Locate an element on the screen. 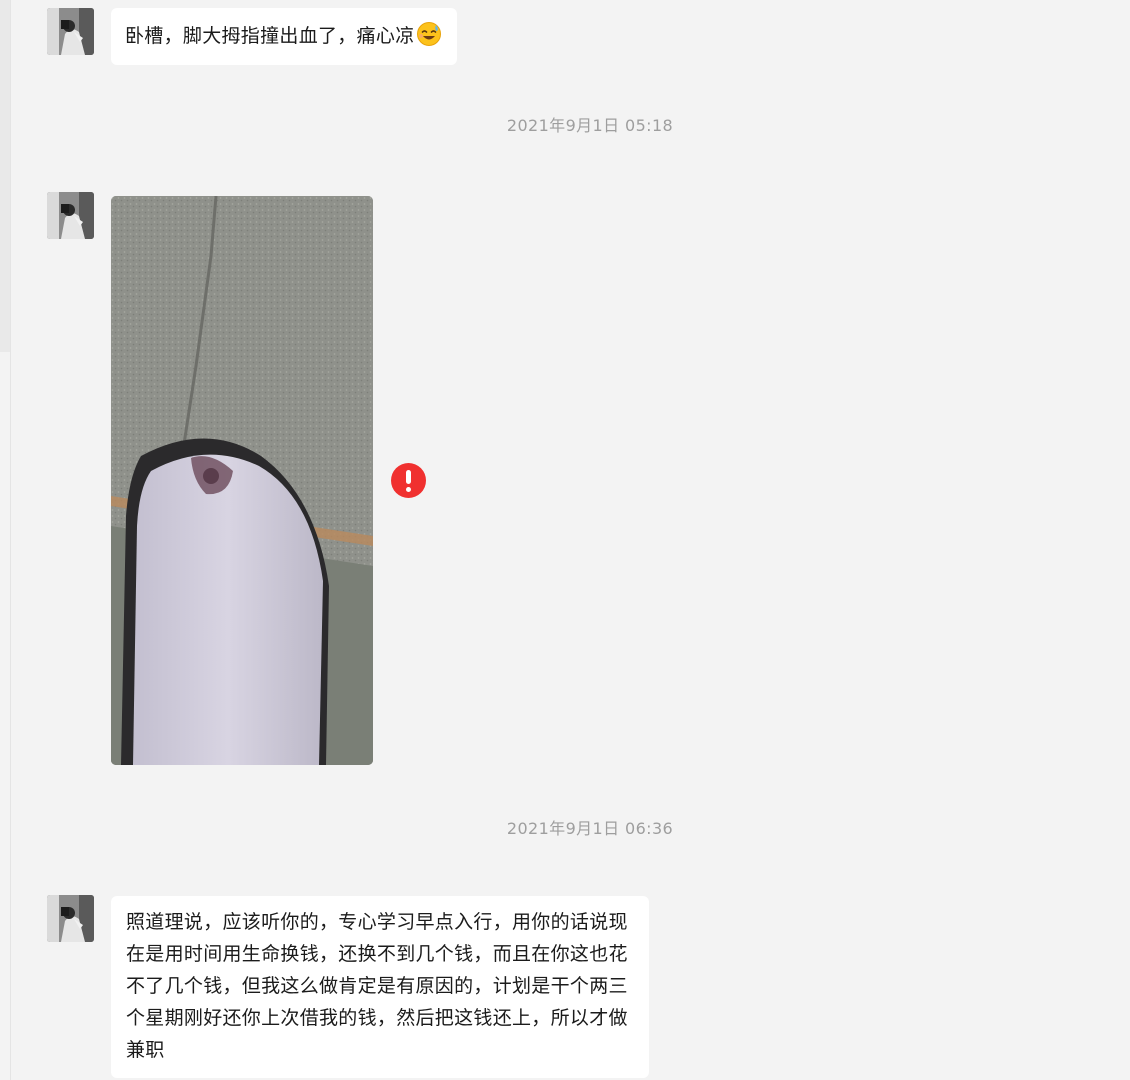 The image size is (1130, 1080). error-icon-bar is located at coordinates (408, 477).